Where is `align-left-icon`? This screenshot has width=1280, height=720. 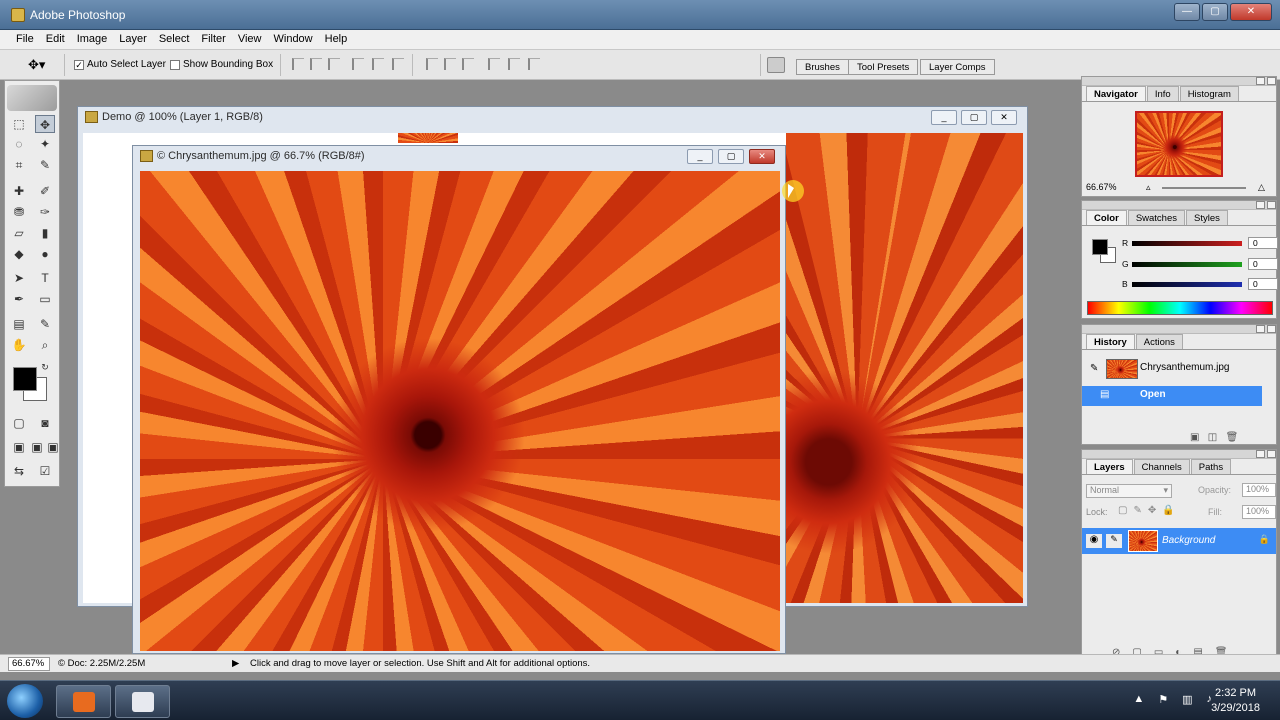
align-left-icon is located at coordinates (358, 64).